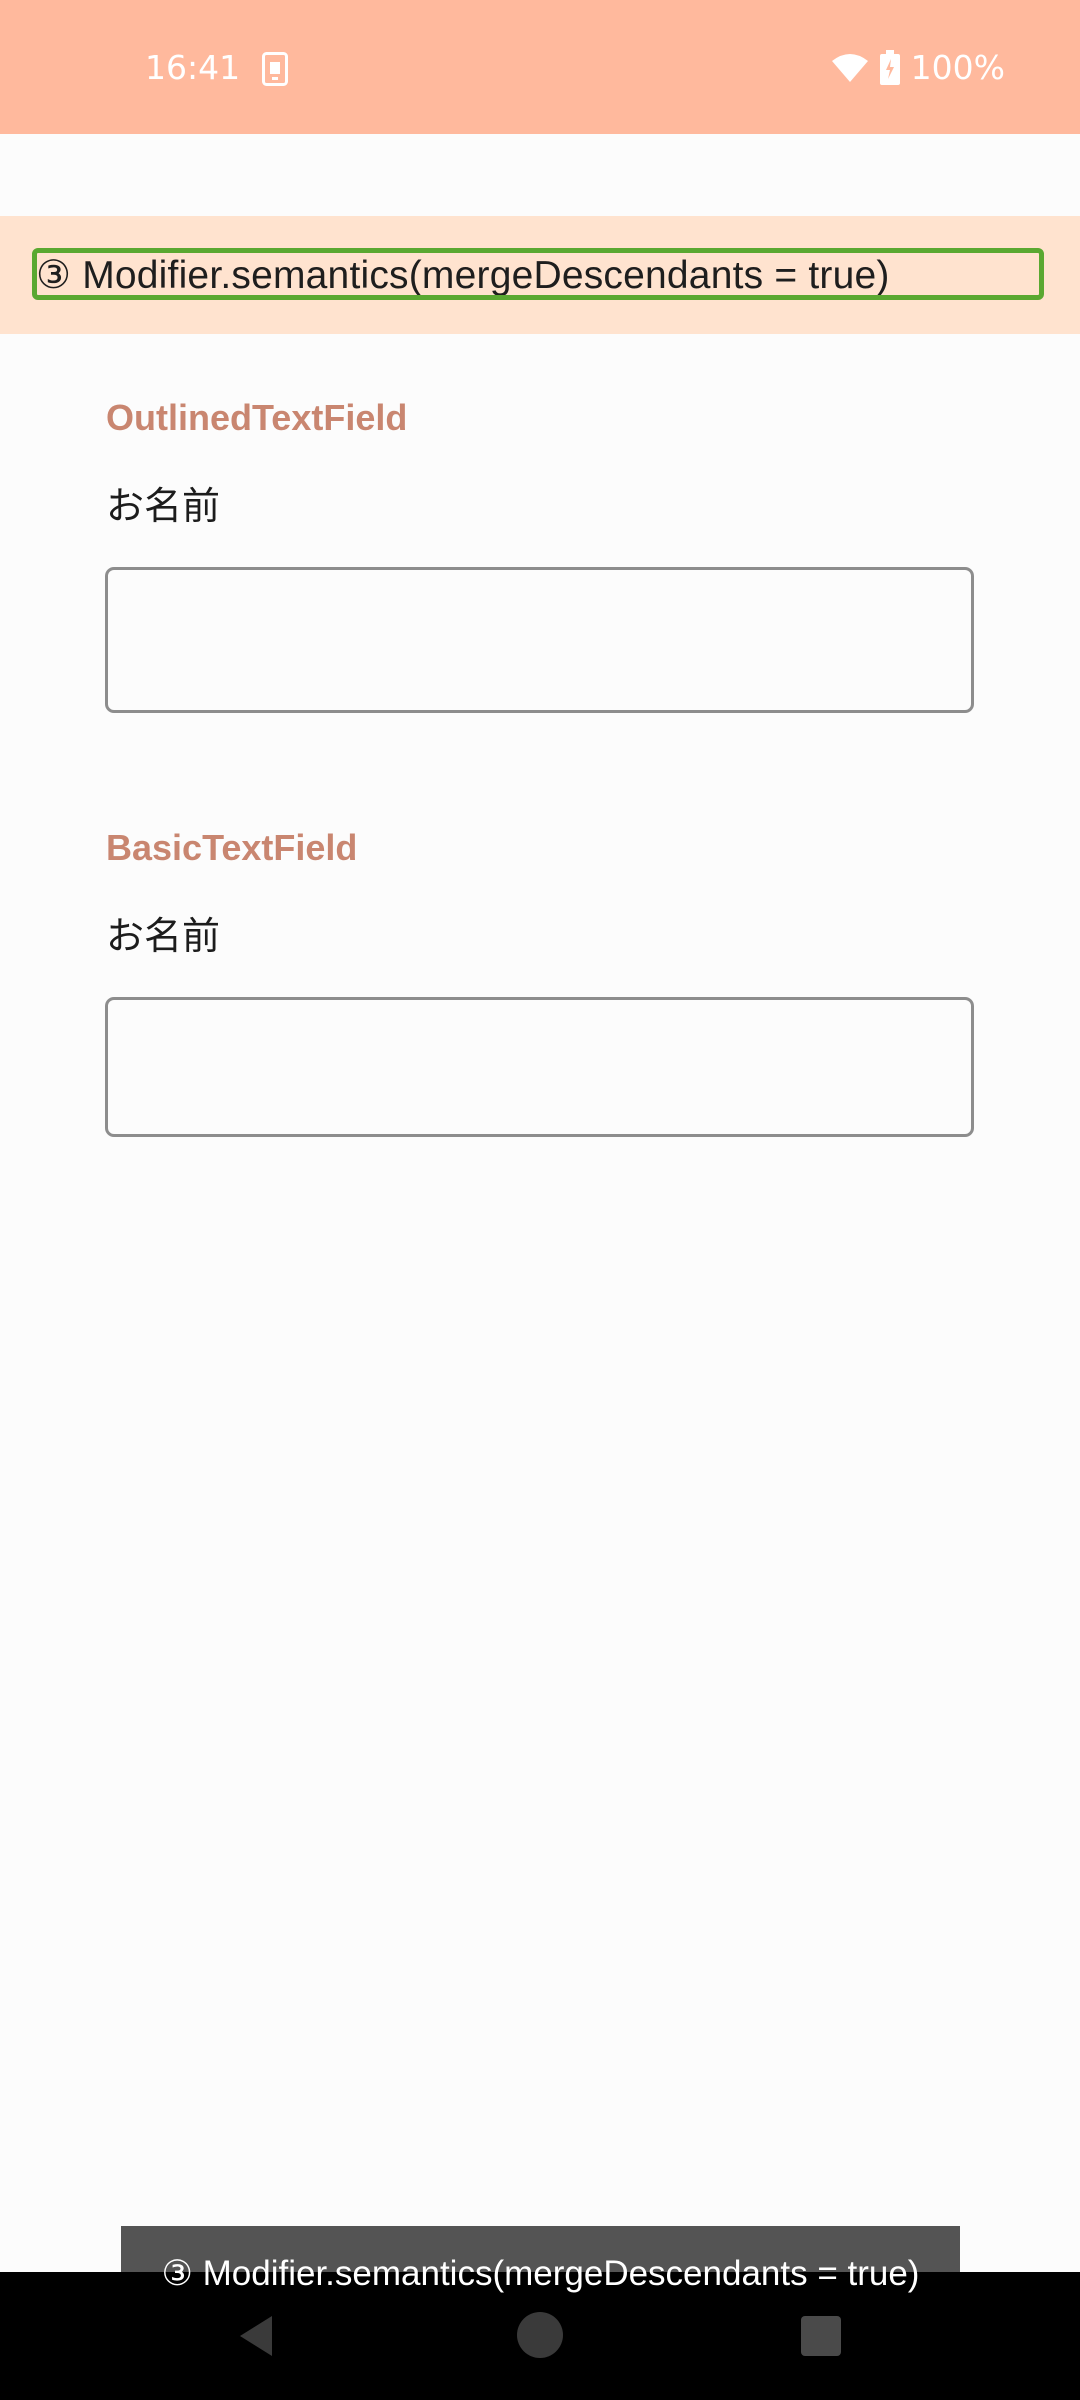 The width and height of the screenshot is (1080, 2400). What do you see at coordinates (540, 67) in the screenshot?
I see `status-bar: 16:41 100%` at bounding box center [540, 67].